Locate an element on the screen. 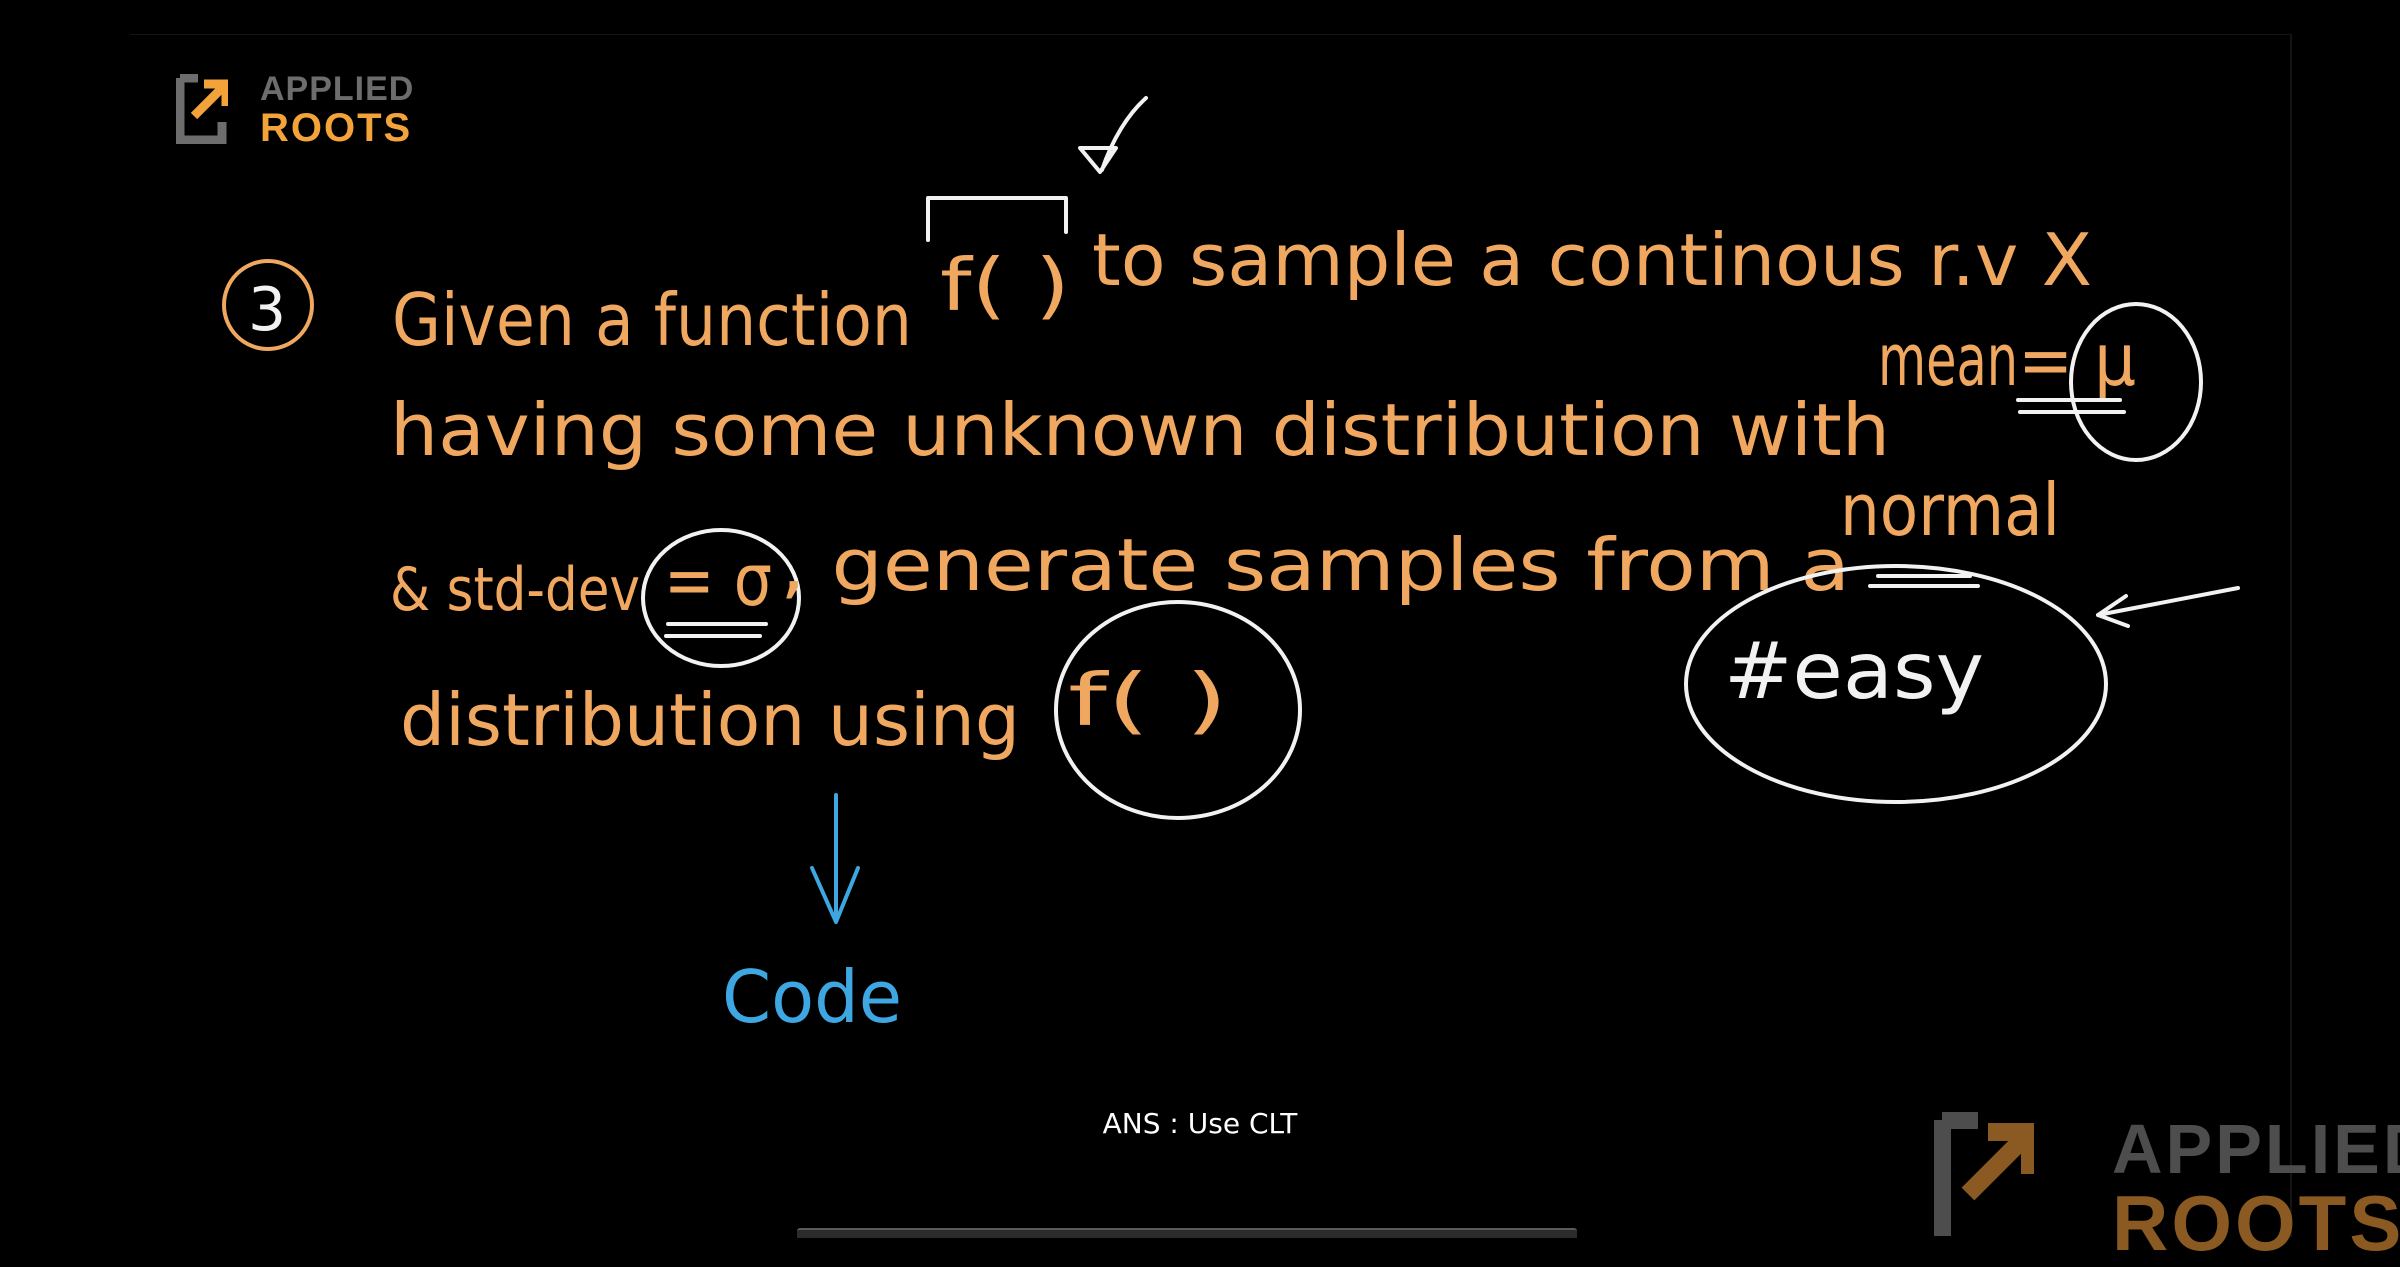 The width and height of the screenshot is (2400, 1267). question-number: 3 is located at coordinates (267, 310).